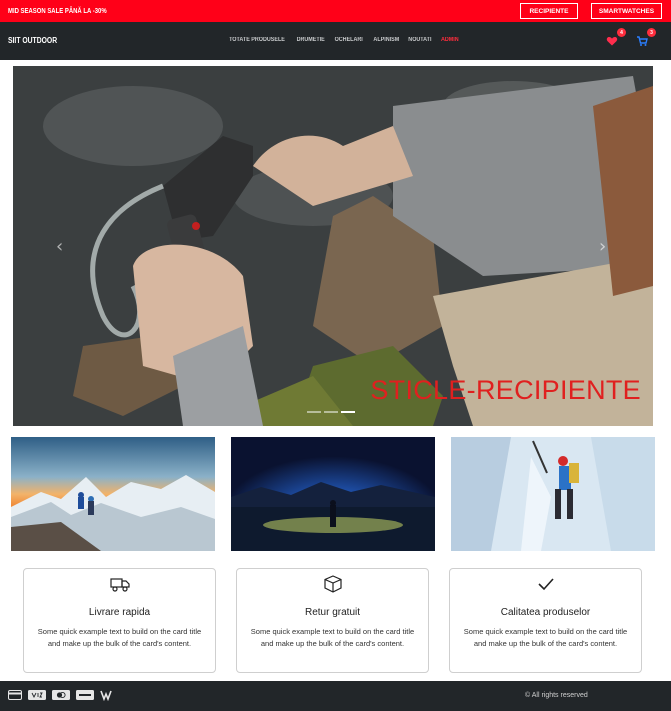 The width and height of the screenshot is (671, 711). I want to click on mastercard-icon, so click(61, 695).